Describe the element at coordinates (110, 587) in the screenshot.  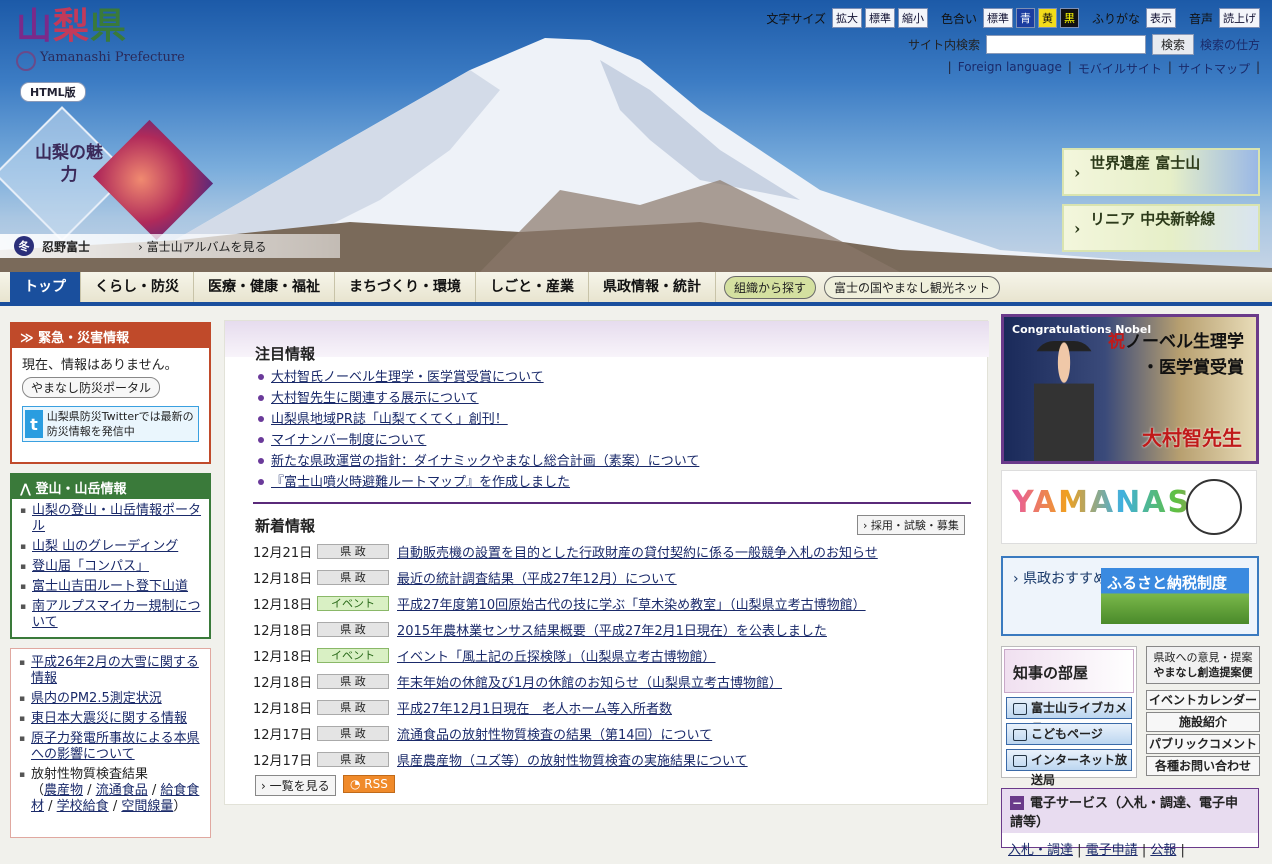
I see `mountain-link: 富士山吉田ルート登下山道` at that location.